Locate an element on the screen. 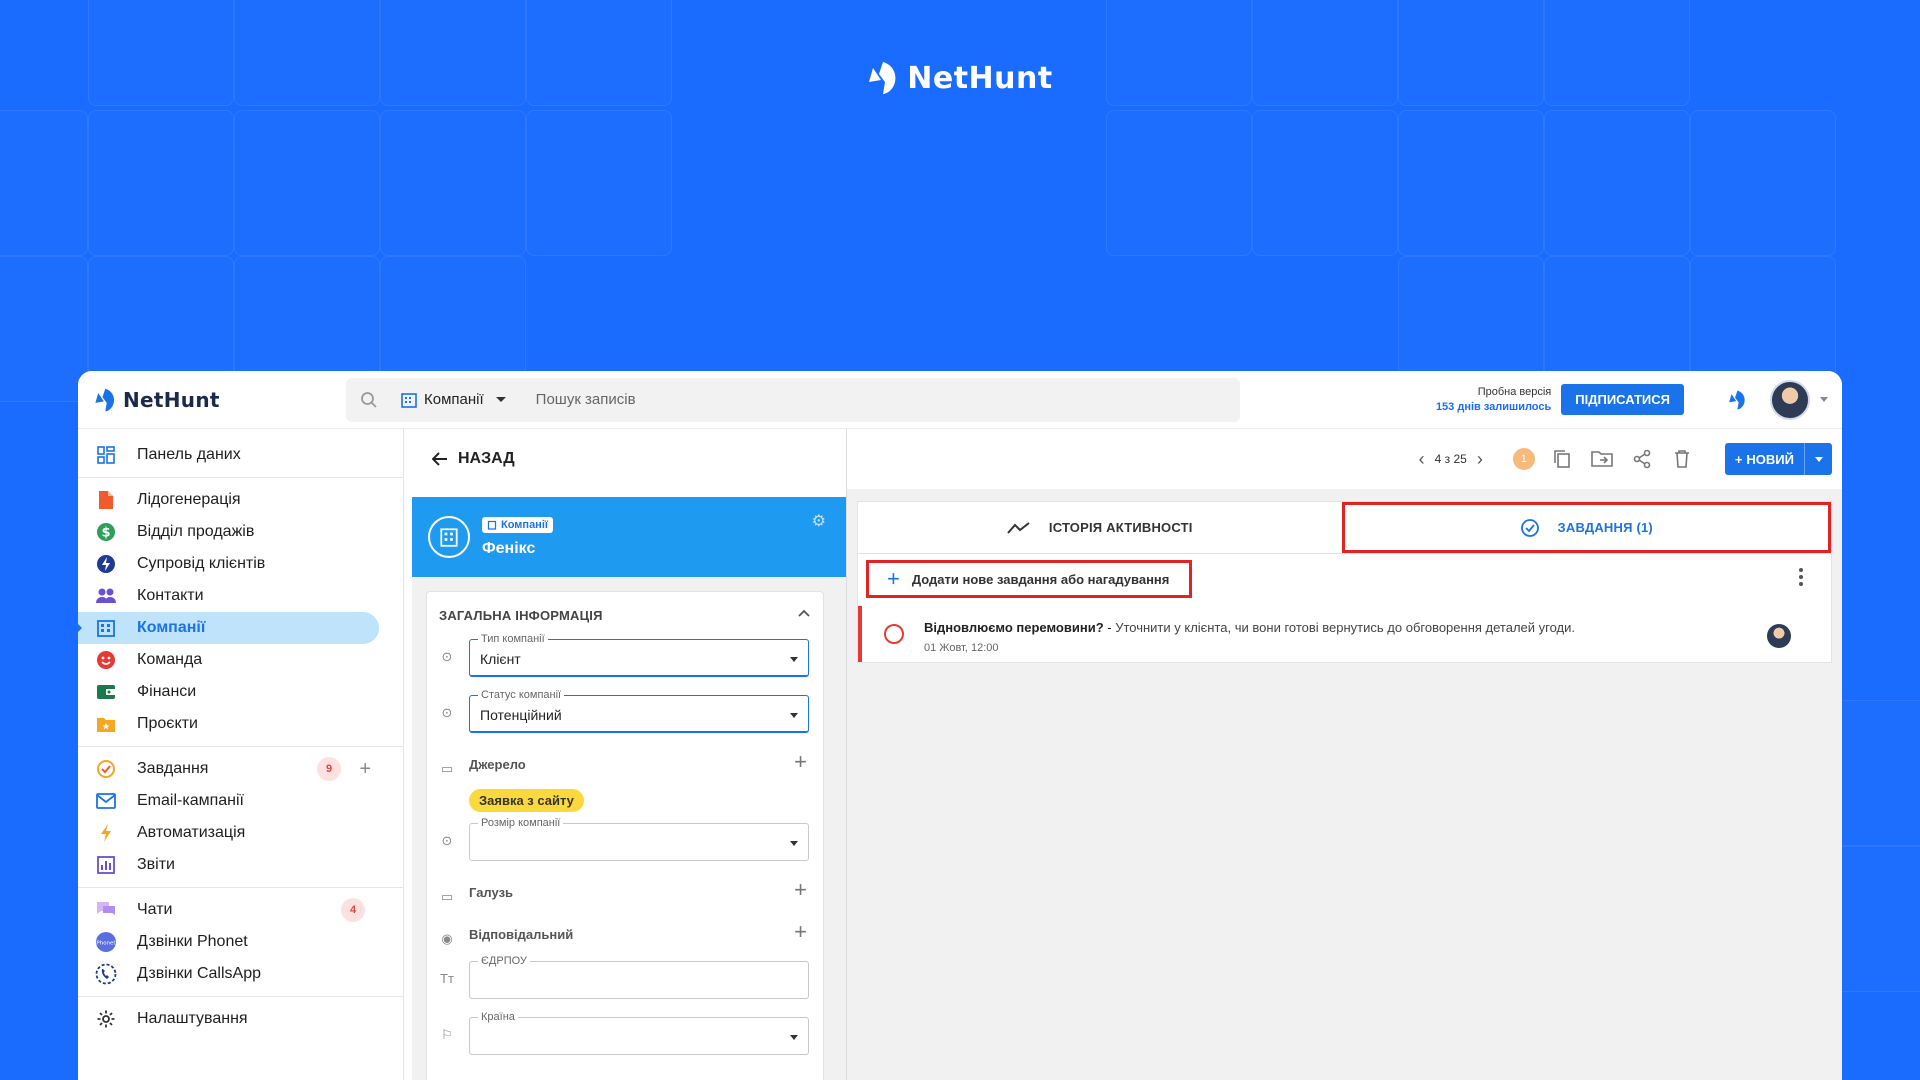 The width and height of the screenshot is (1920, 1080). tag-icon: ▭ is located at coordinates (447, 768).